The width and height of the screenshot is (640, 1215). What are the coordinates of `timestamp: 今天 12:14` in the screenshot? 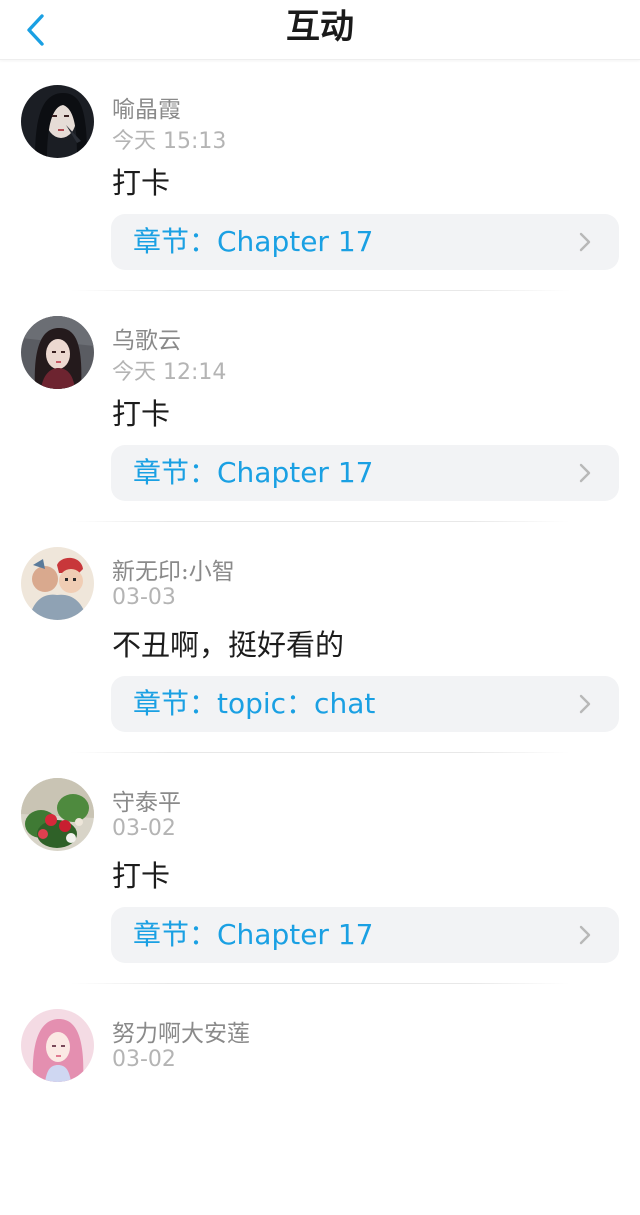 It's located at (169, 372).